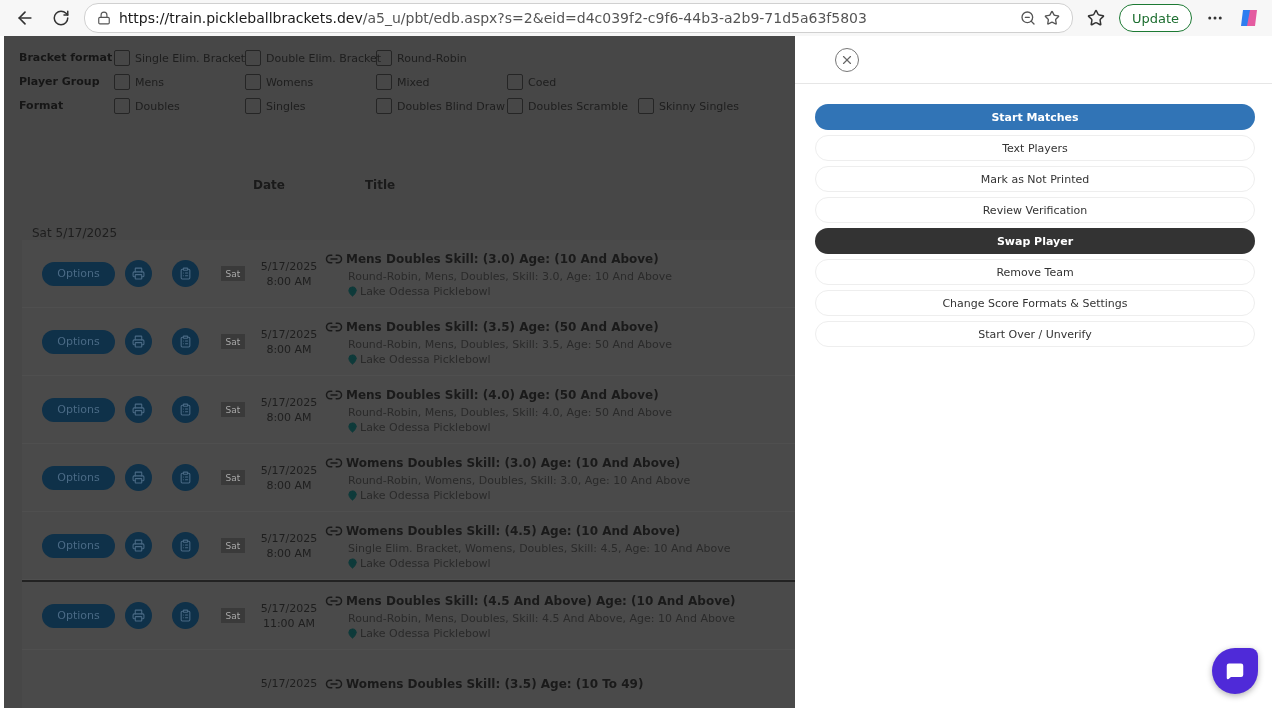 This screenshot has height=708, width=1272. I want to click on favorite-star-icon, so click(1051, 18).